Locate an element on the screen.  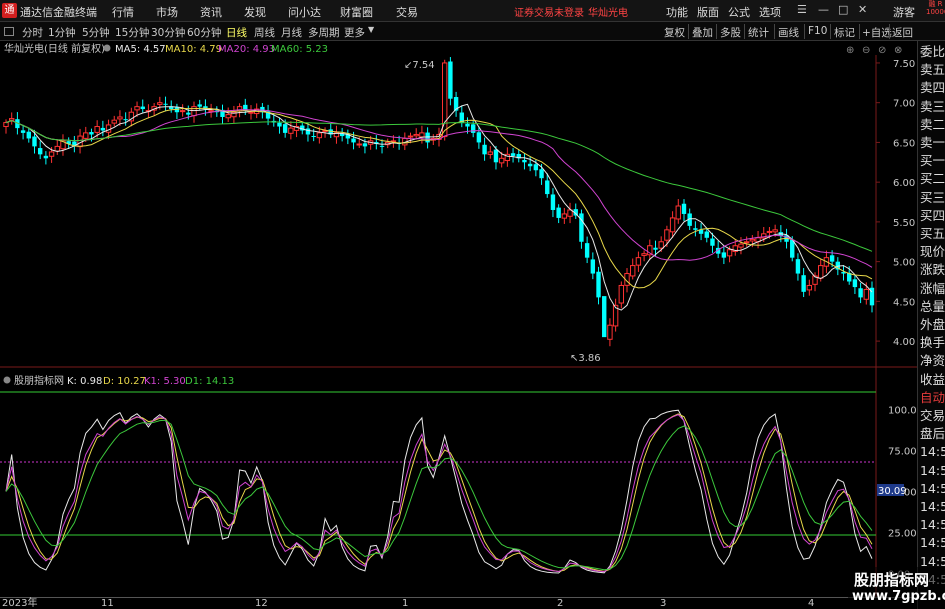
watermark-line1: 股朋指标网 is located at coordinates (892, 580).